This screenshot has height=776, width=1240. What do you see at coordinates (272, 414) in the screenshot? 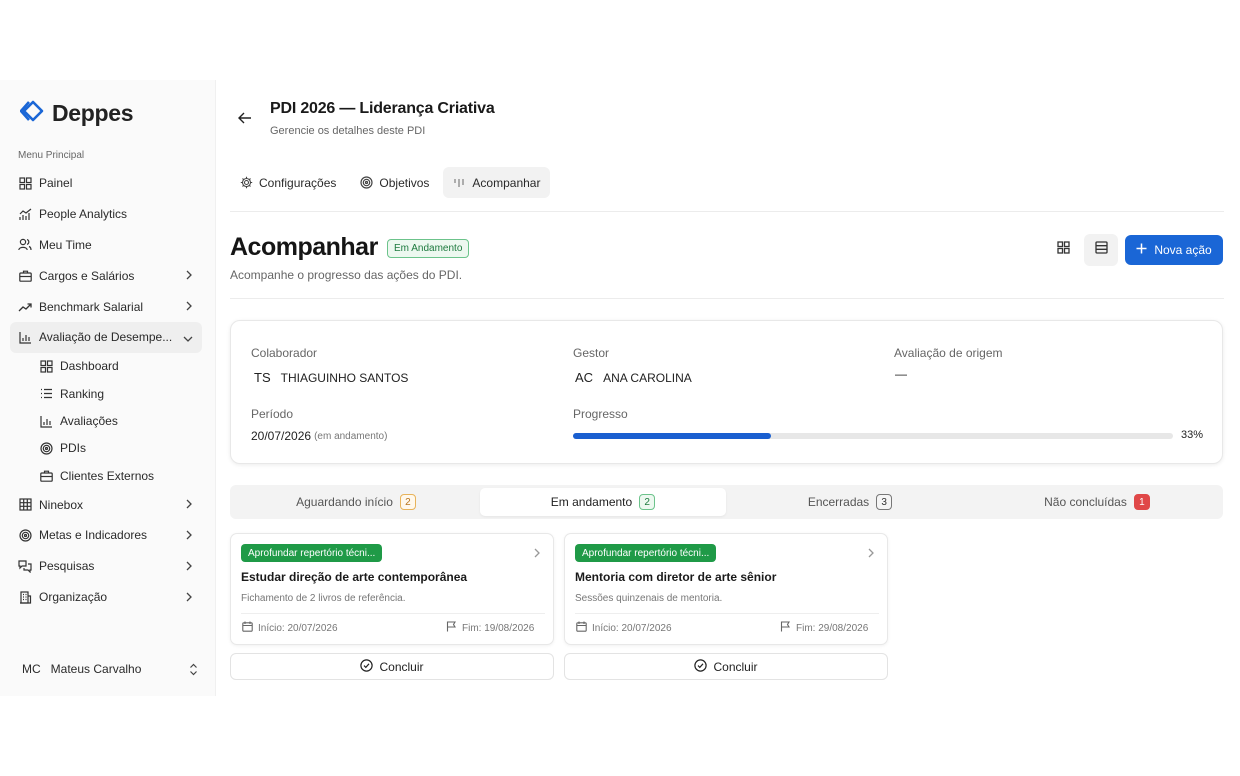
I see `period-label: Período` at bounding box center [272, 414].